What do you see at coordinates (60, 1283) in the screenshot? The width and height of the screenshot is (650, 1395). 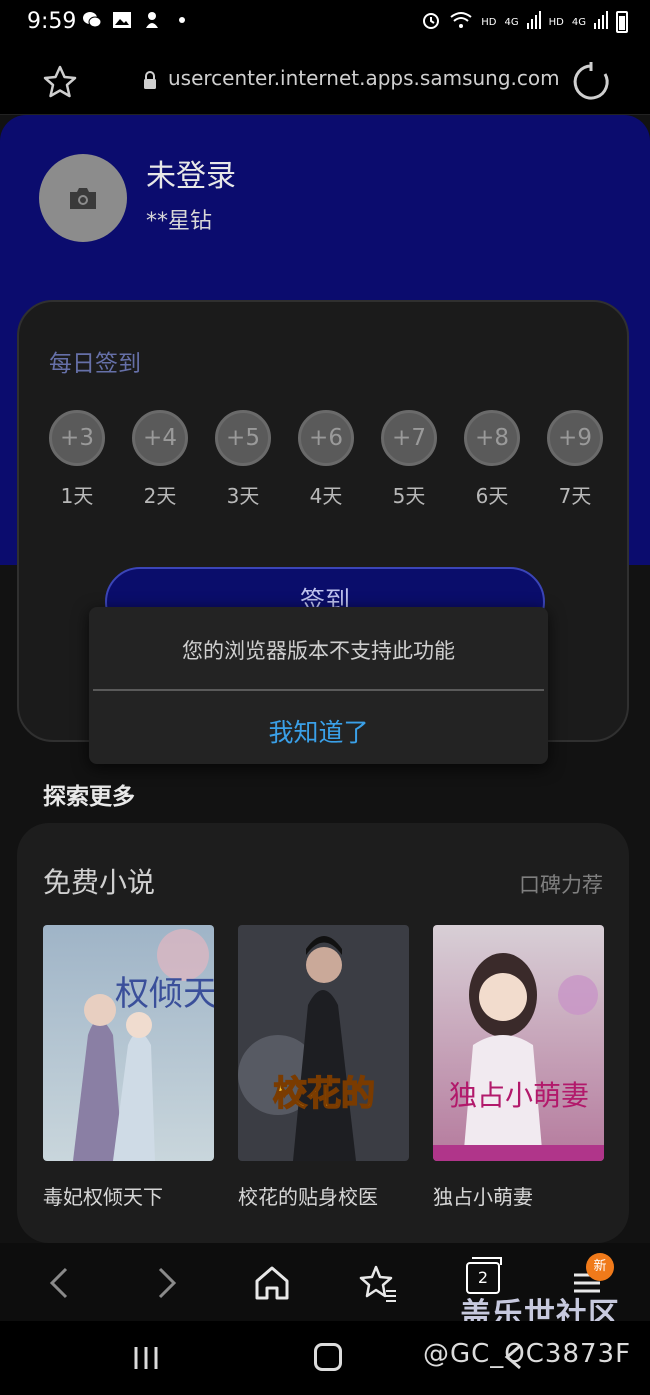 I see `back-arrow-icon` at bounding box center [60, 1283].